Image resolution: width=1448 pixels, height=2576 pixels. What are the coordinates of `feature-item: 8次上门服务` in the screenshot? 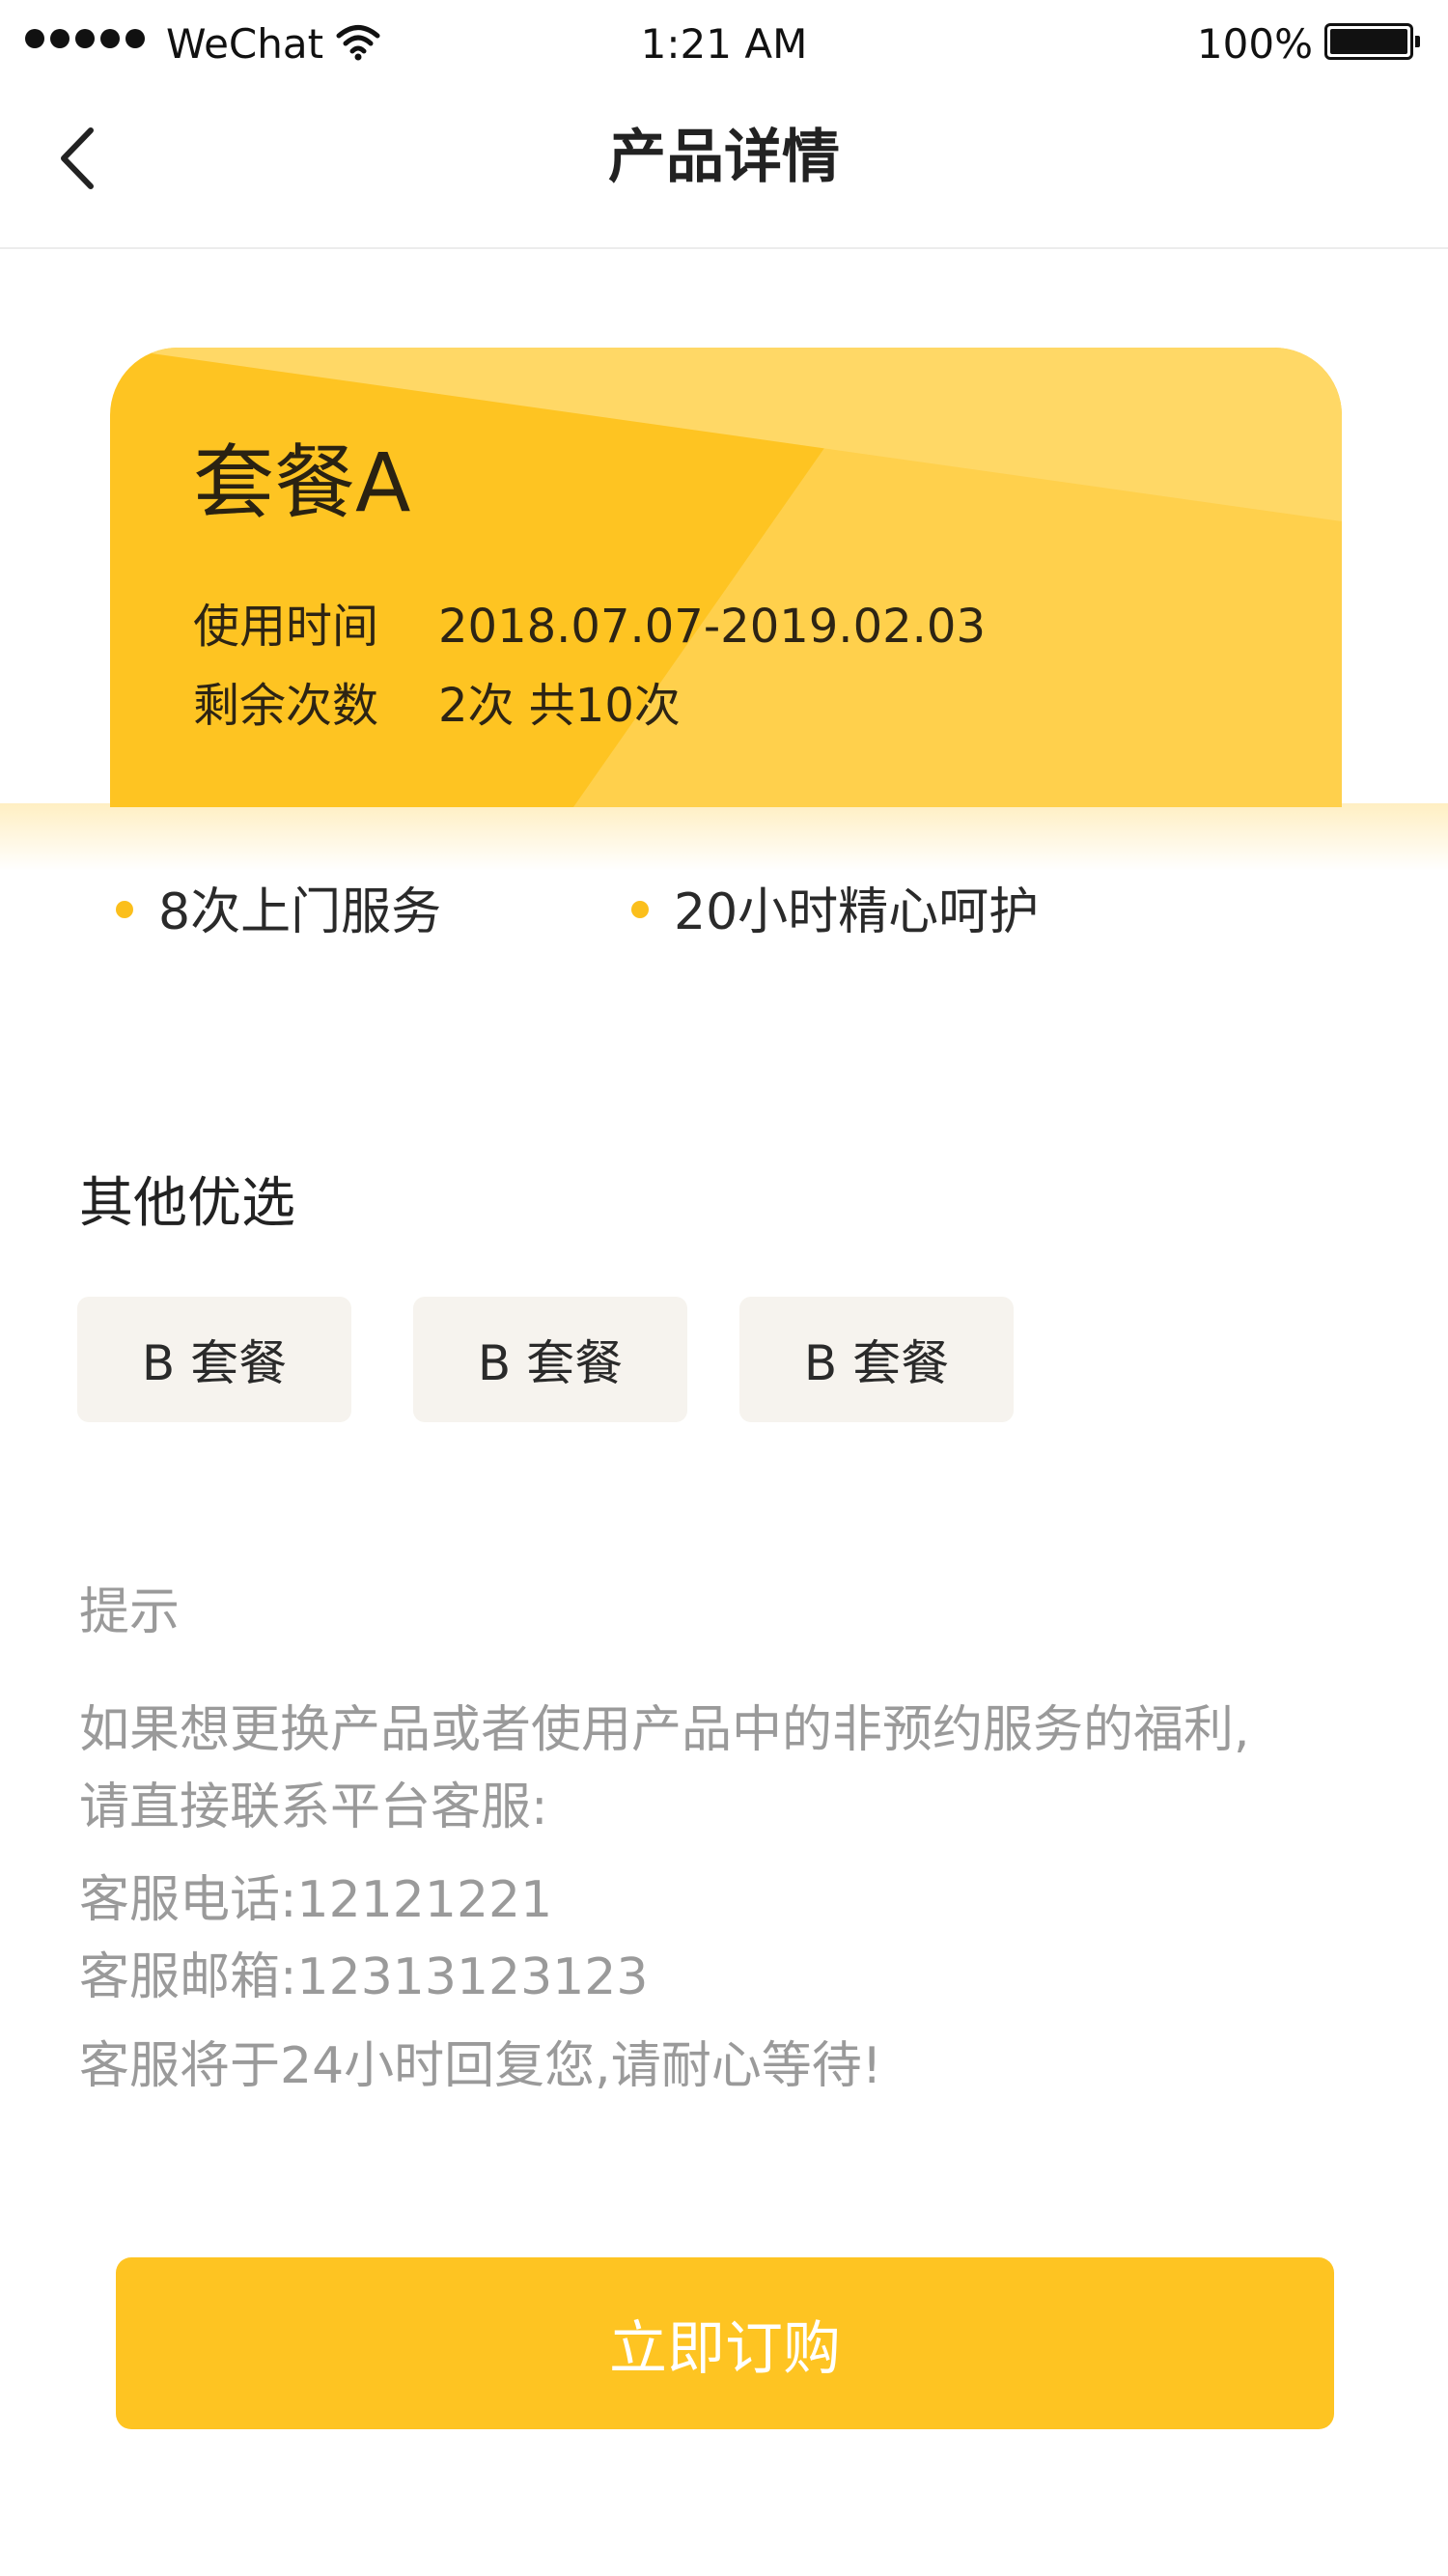 It's located at (278, 913).